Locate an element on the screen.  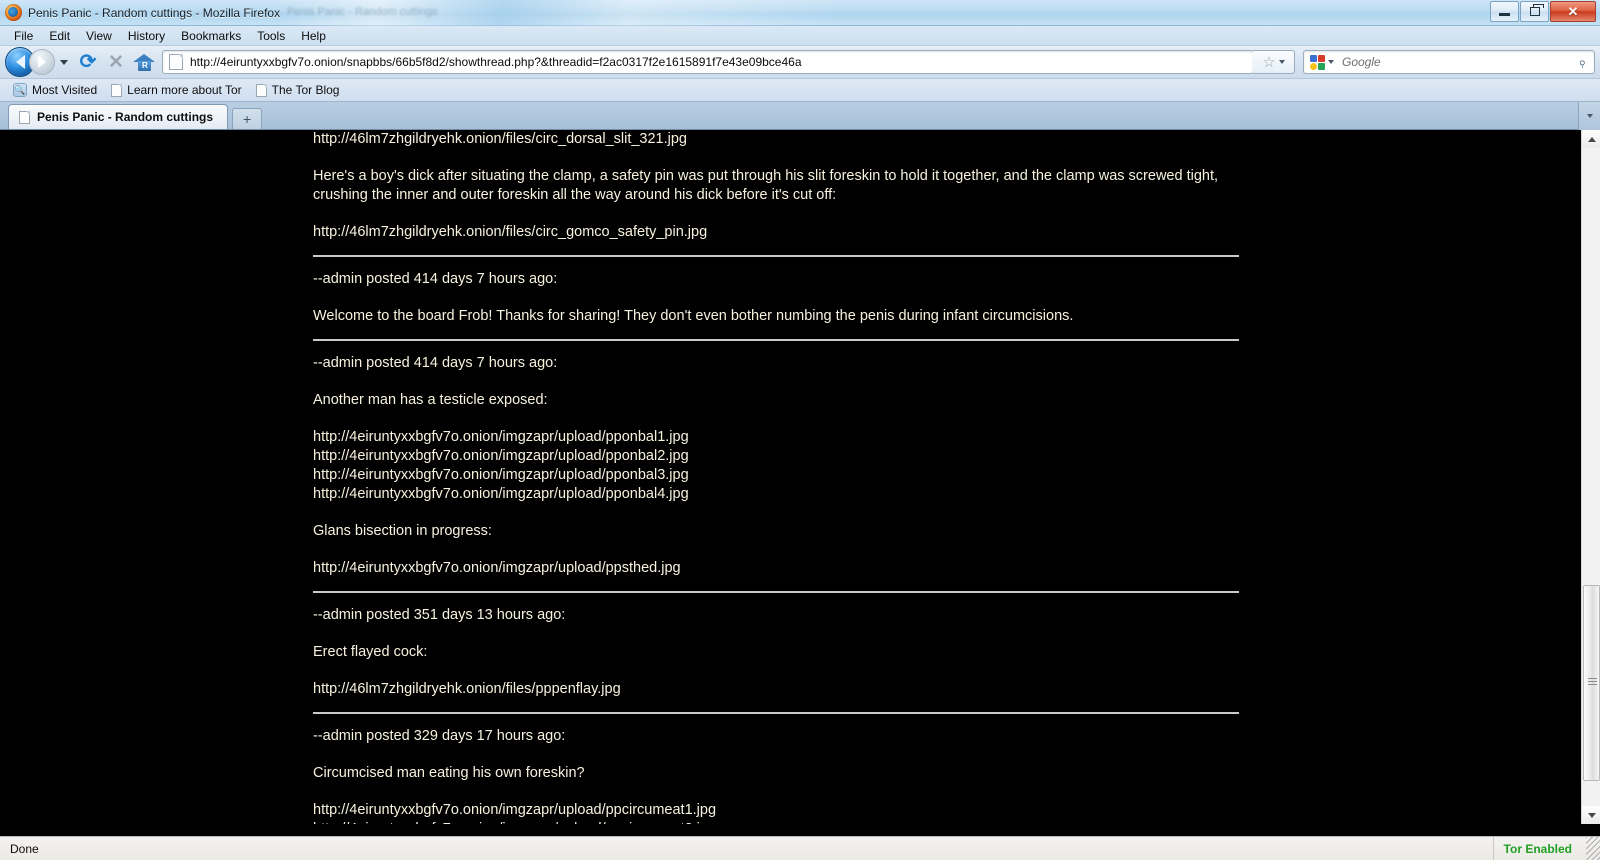
post-text: Glans bisection in progress: is located at coordinates (402, 531).